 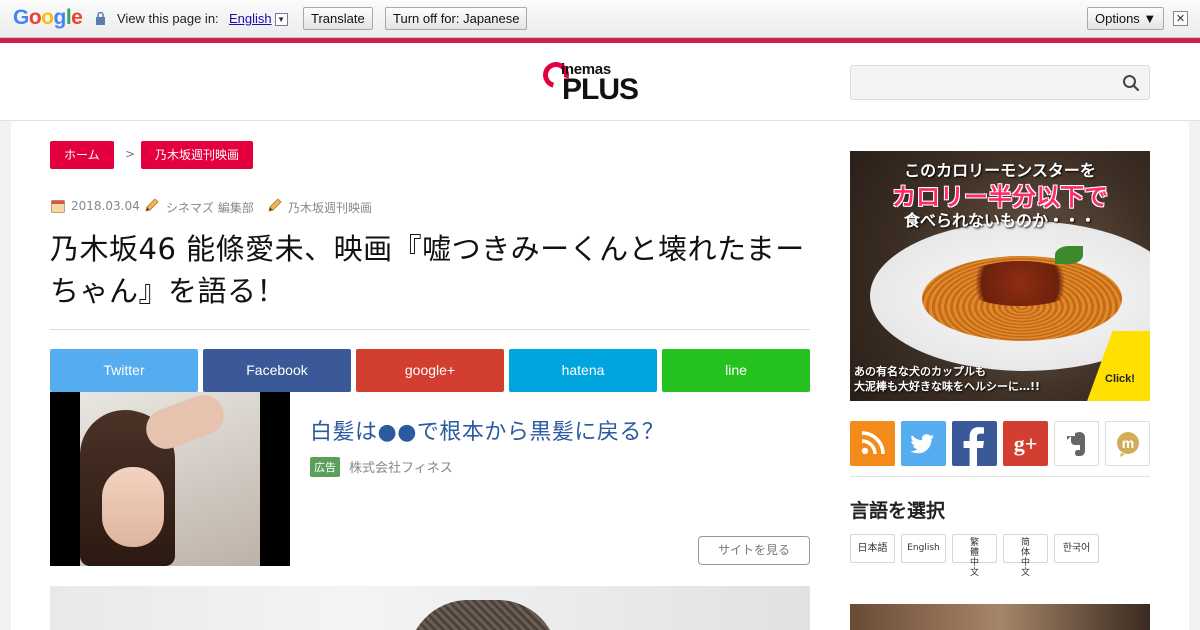 What do you see at coordinates (401, 468) in the screenshot?
I see `ad-sponsor: 株式会社フィネス` at bounding box center [401, 468].